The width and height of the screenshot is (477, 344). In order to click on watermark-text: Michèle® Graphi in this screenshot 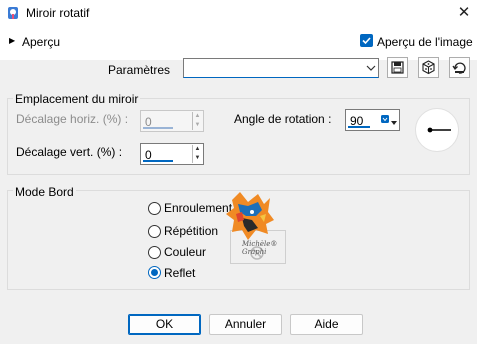, I will do `click(260, 248)`.